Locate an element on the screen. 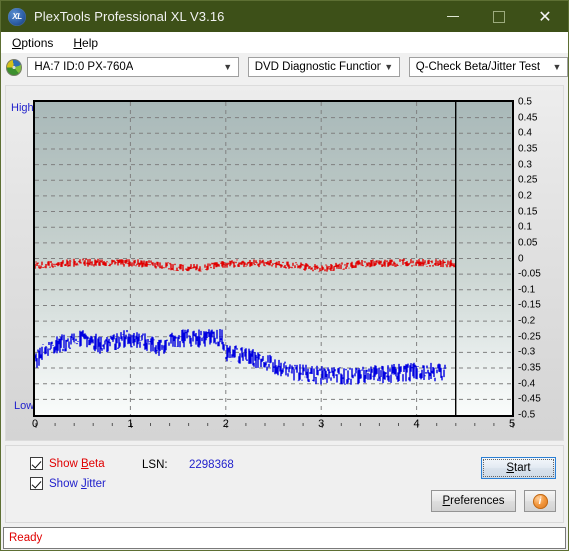 The image size is (569, 551). y-tick-label: 0.25 is located at coordinates (528, 180).